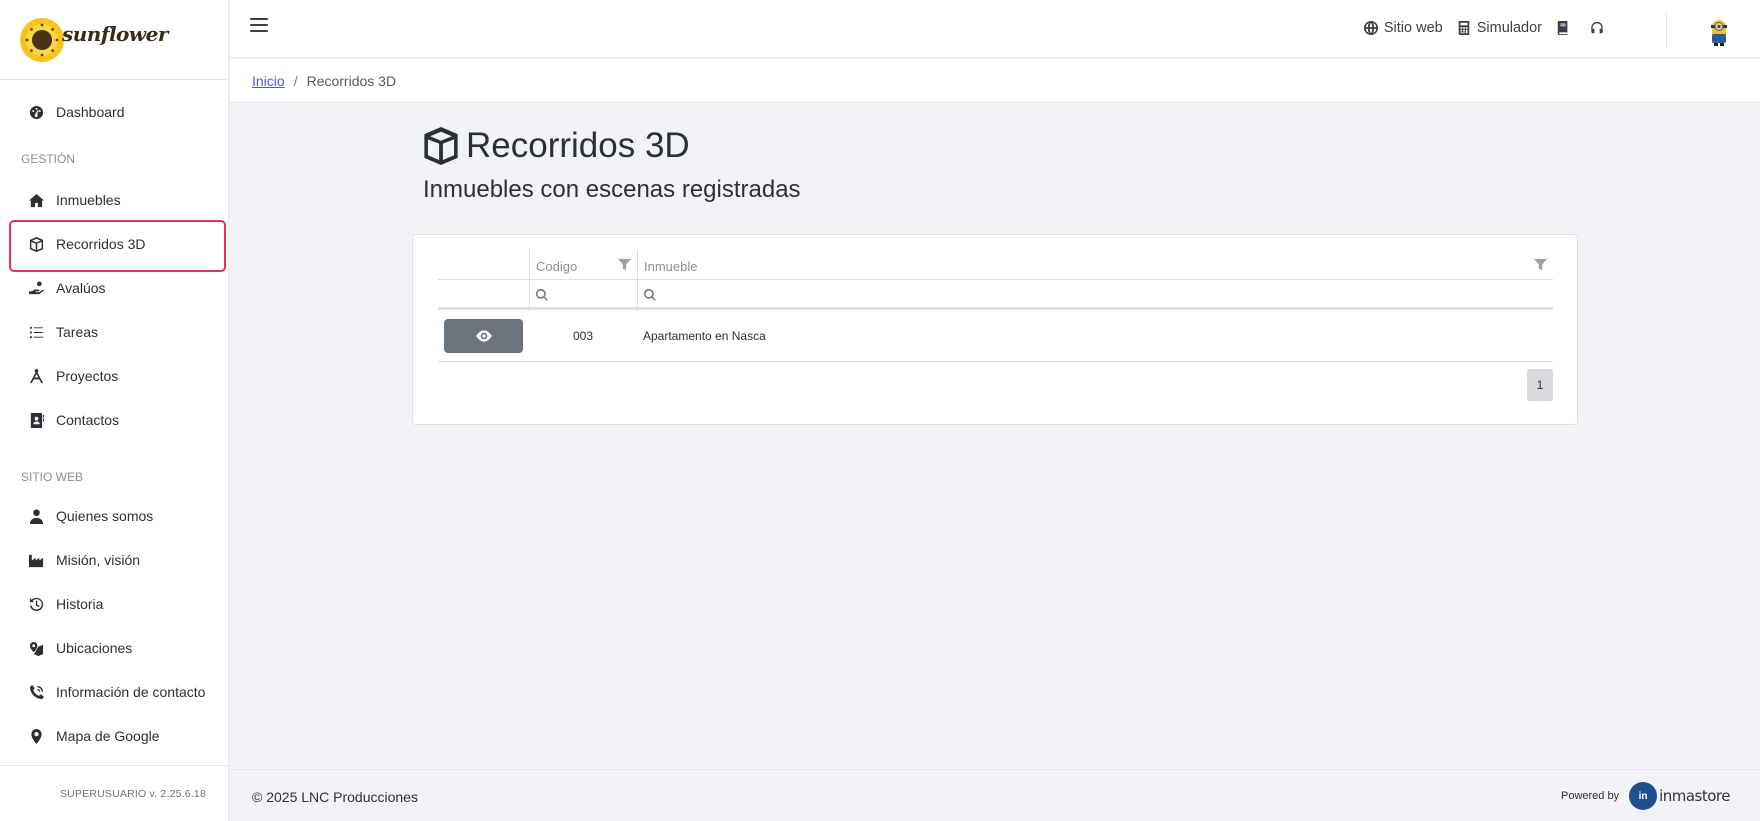 This screenshot has height=821, width=1760. What do you see at coordinates (1509, 28) in the screenshot?
I see `simulador-label: Simulador` at bounding box center [1509, 28].